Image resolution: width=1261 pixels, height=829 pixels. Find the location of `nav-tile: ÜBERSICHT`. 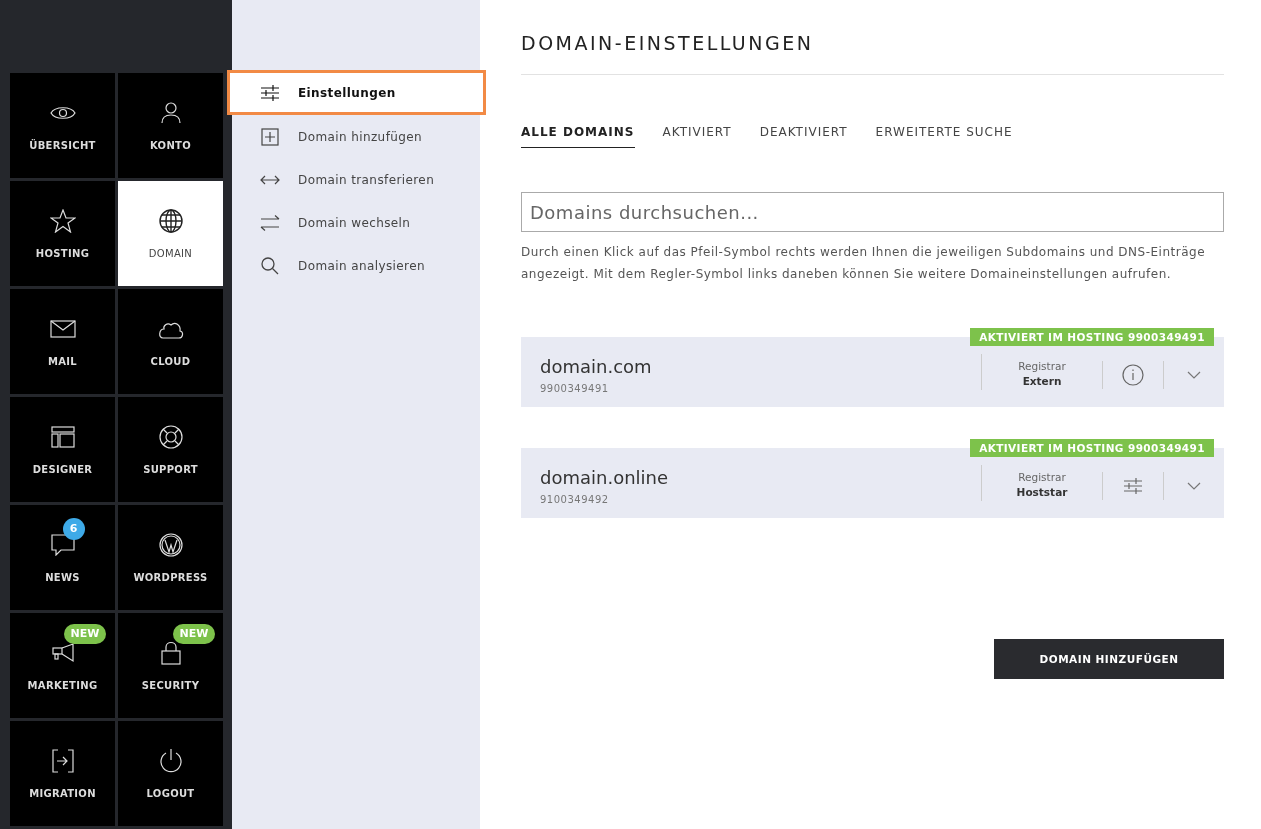

nav-tile: ÜBERSICHT is located at coordinates (62, 125).